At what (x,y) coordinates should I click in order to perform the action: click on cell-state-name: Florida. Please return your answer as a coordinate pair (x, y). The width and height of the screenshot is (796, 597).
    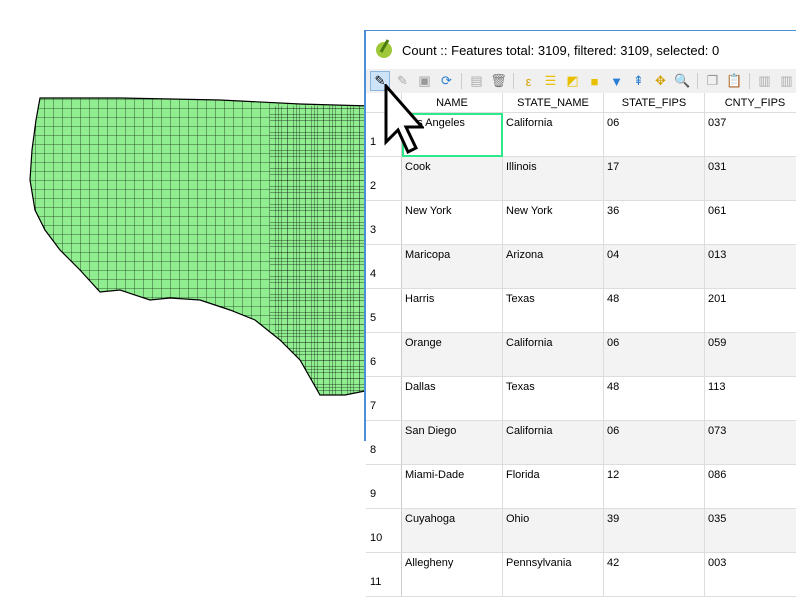
    Looking at the image, I should click on (553, 487).